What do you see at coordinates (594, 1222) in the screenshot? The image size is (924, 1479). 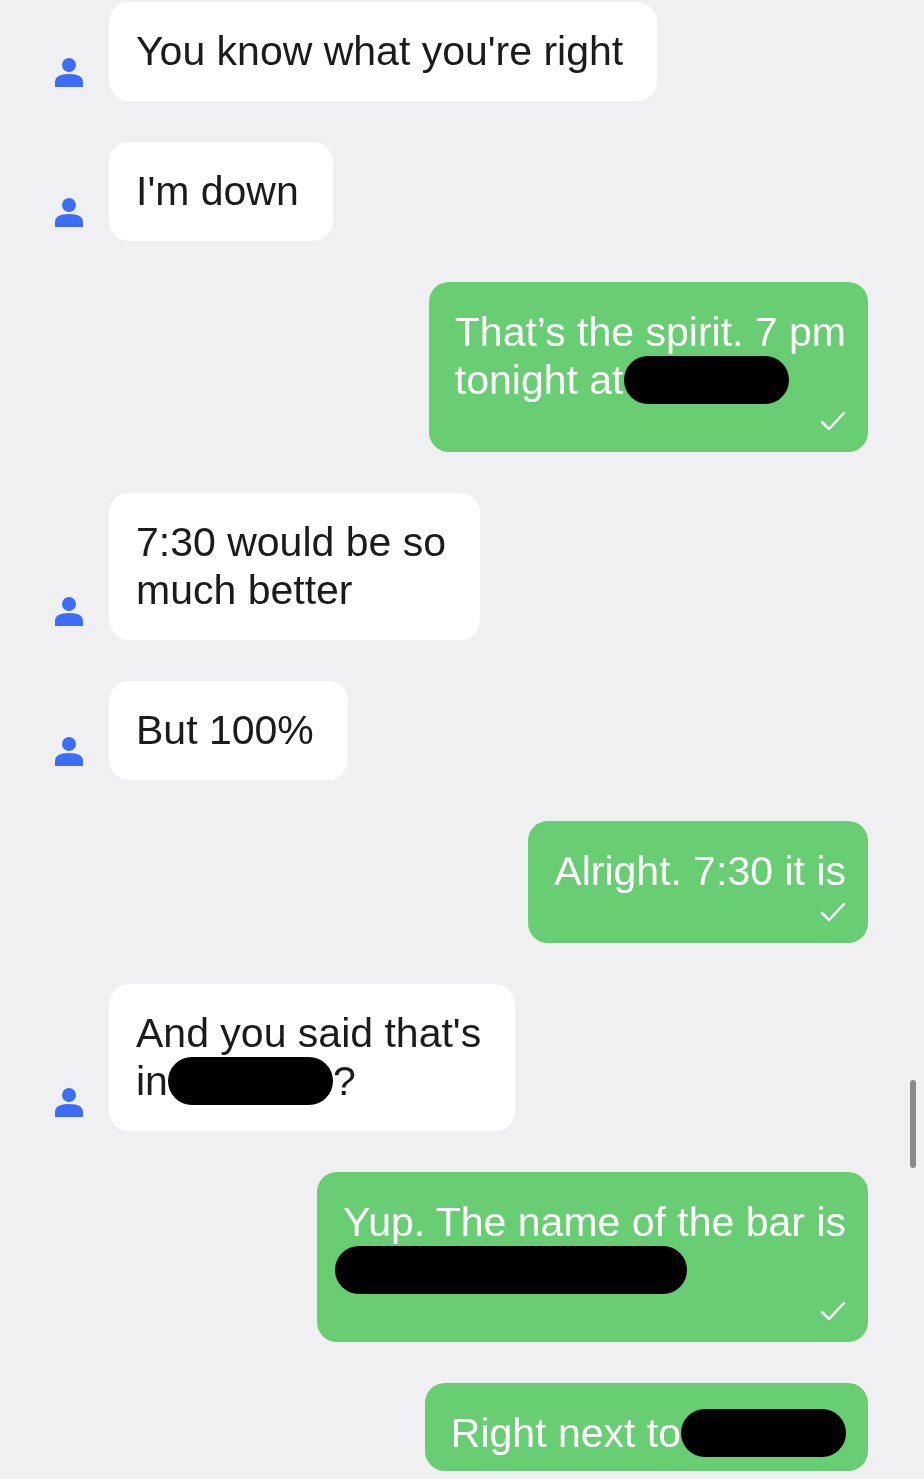 I see `message-text: Yup. The name of the bar is` at bounding box center [594, 1222].